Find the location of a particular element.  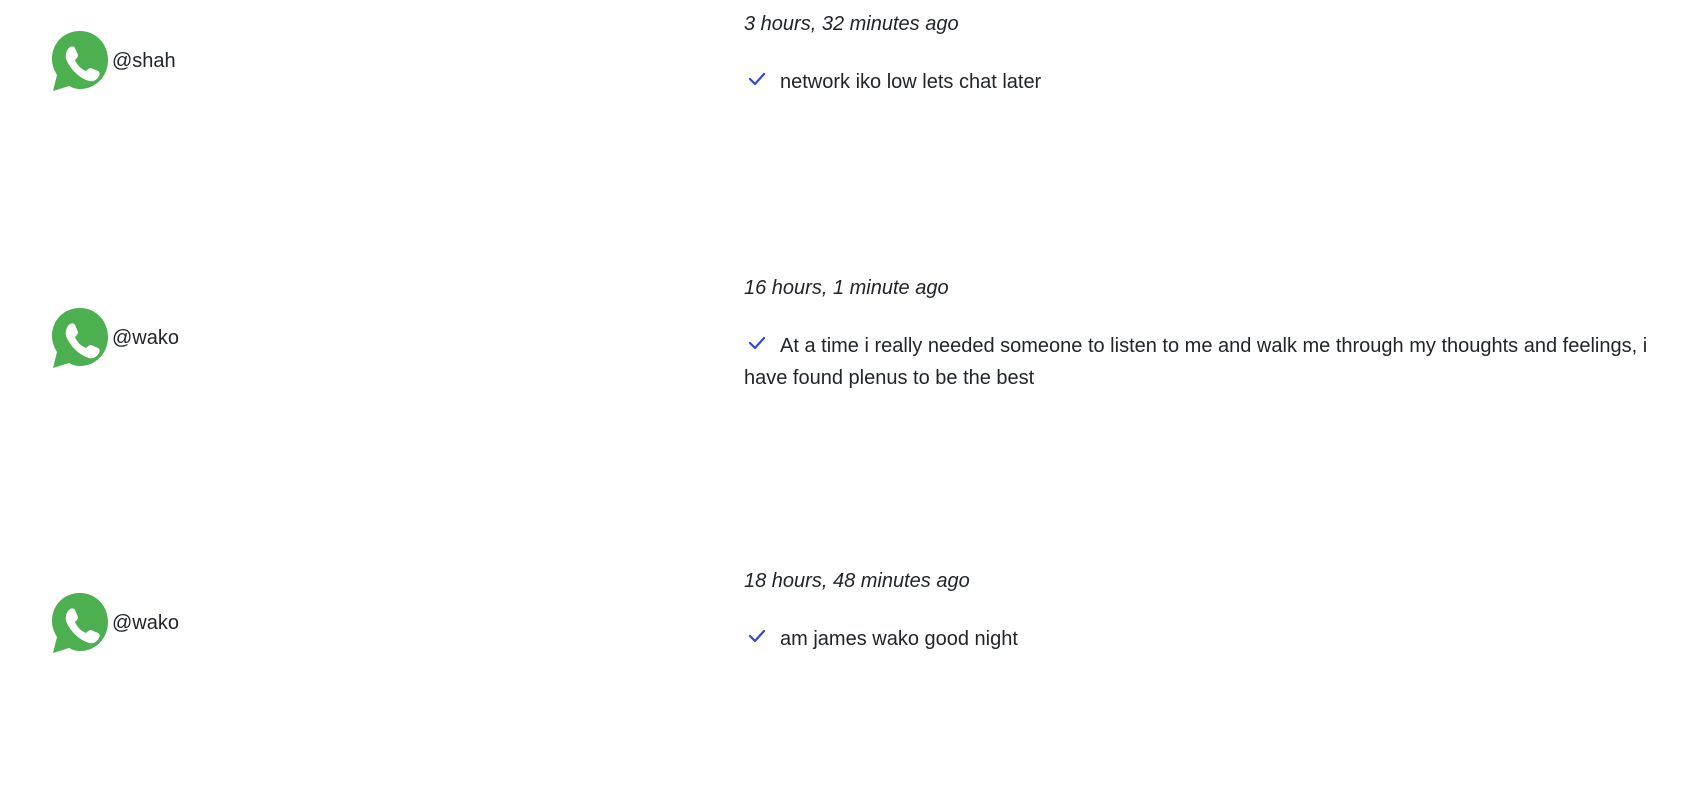

message-timestamp: 16 hours, 1 minute ago is located at coordinates (846, 288).